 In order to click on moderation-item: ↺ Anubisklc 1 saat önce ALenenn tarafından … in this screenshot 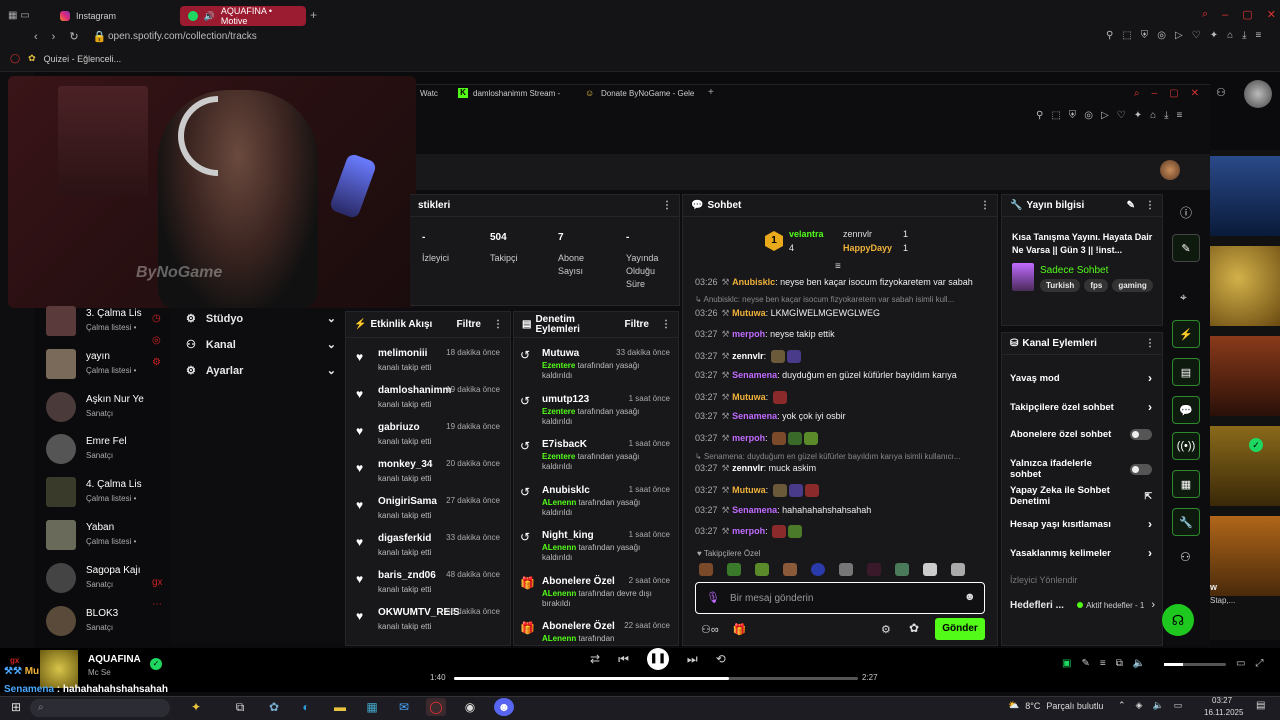, I will do `click(596, 507)`.